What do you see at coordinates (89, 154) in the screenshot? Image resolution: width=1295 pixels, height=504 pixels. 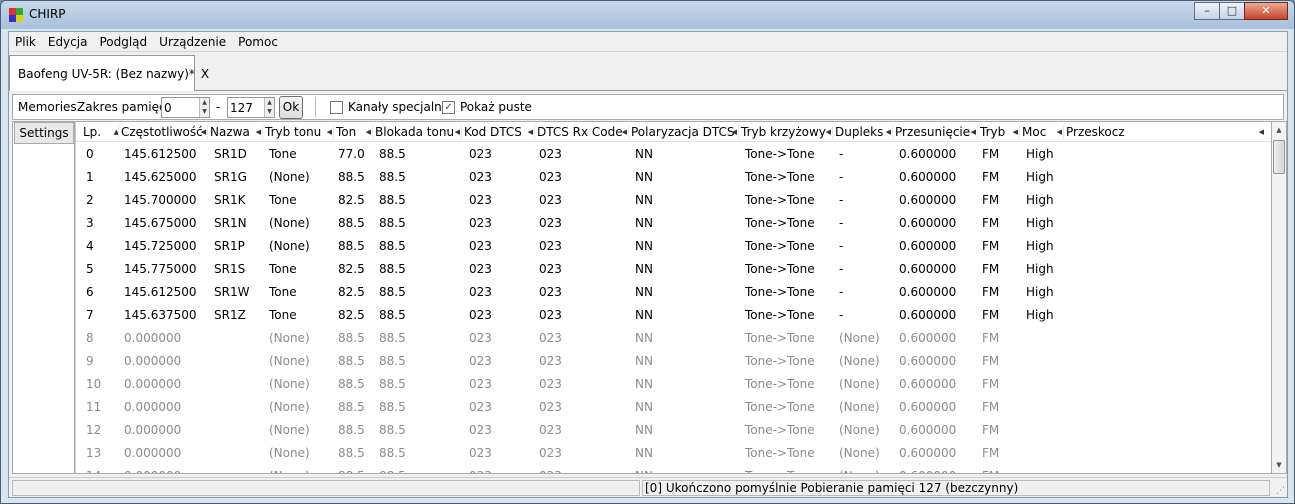 I see `cell-lp: 0` at bounding box center [89, 154].